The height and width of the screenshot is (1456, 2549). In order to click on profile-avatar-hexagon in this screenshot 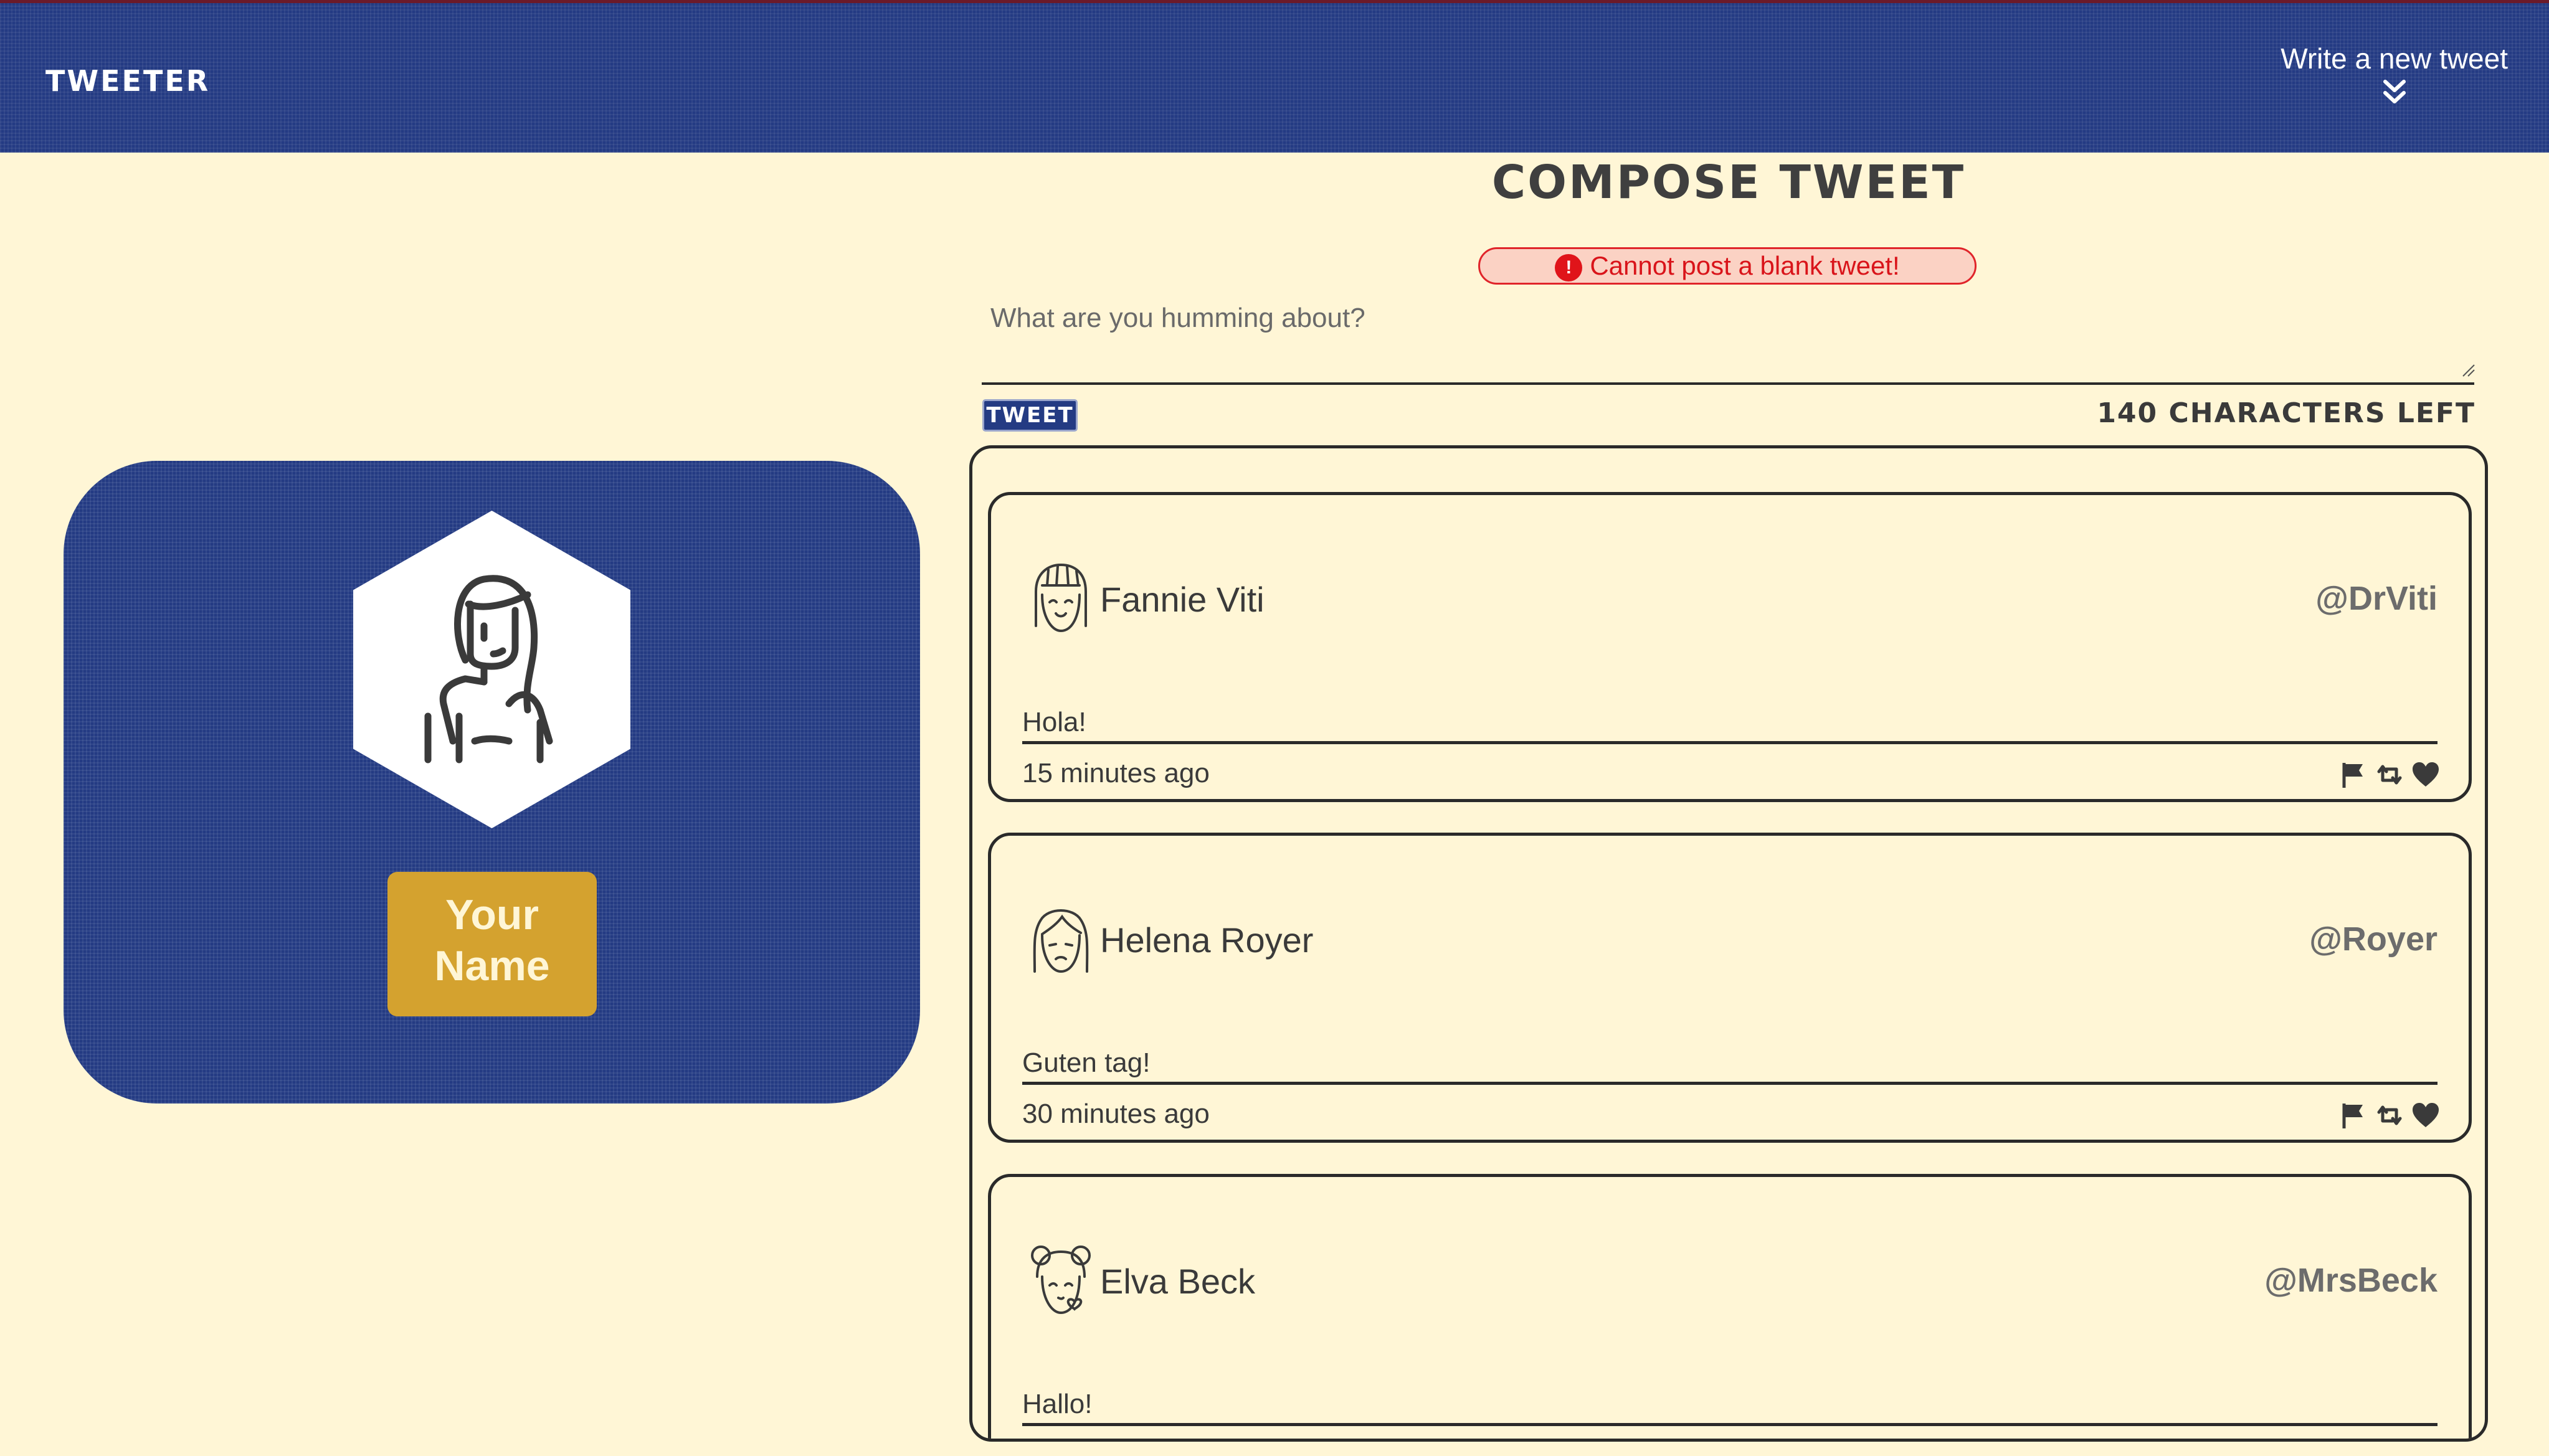, I will do `click(491, 669)`.